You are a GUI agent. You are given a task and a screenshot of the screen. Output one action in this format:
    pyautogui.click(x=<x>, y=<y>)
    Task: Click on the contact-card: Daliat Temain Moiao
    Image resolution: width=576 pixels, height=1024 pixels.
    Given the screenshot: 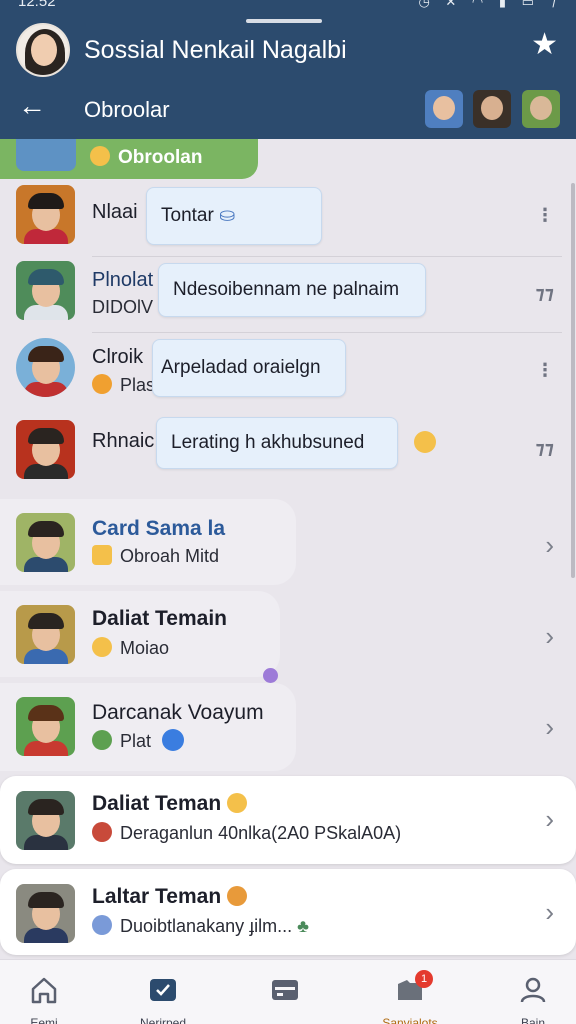 What is the action you would take?
    pyautogui.click(x=140, y=634)
    